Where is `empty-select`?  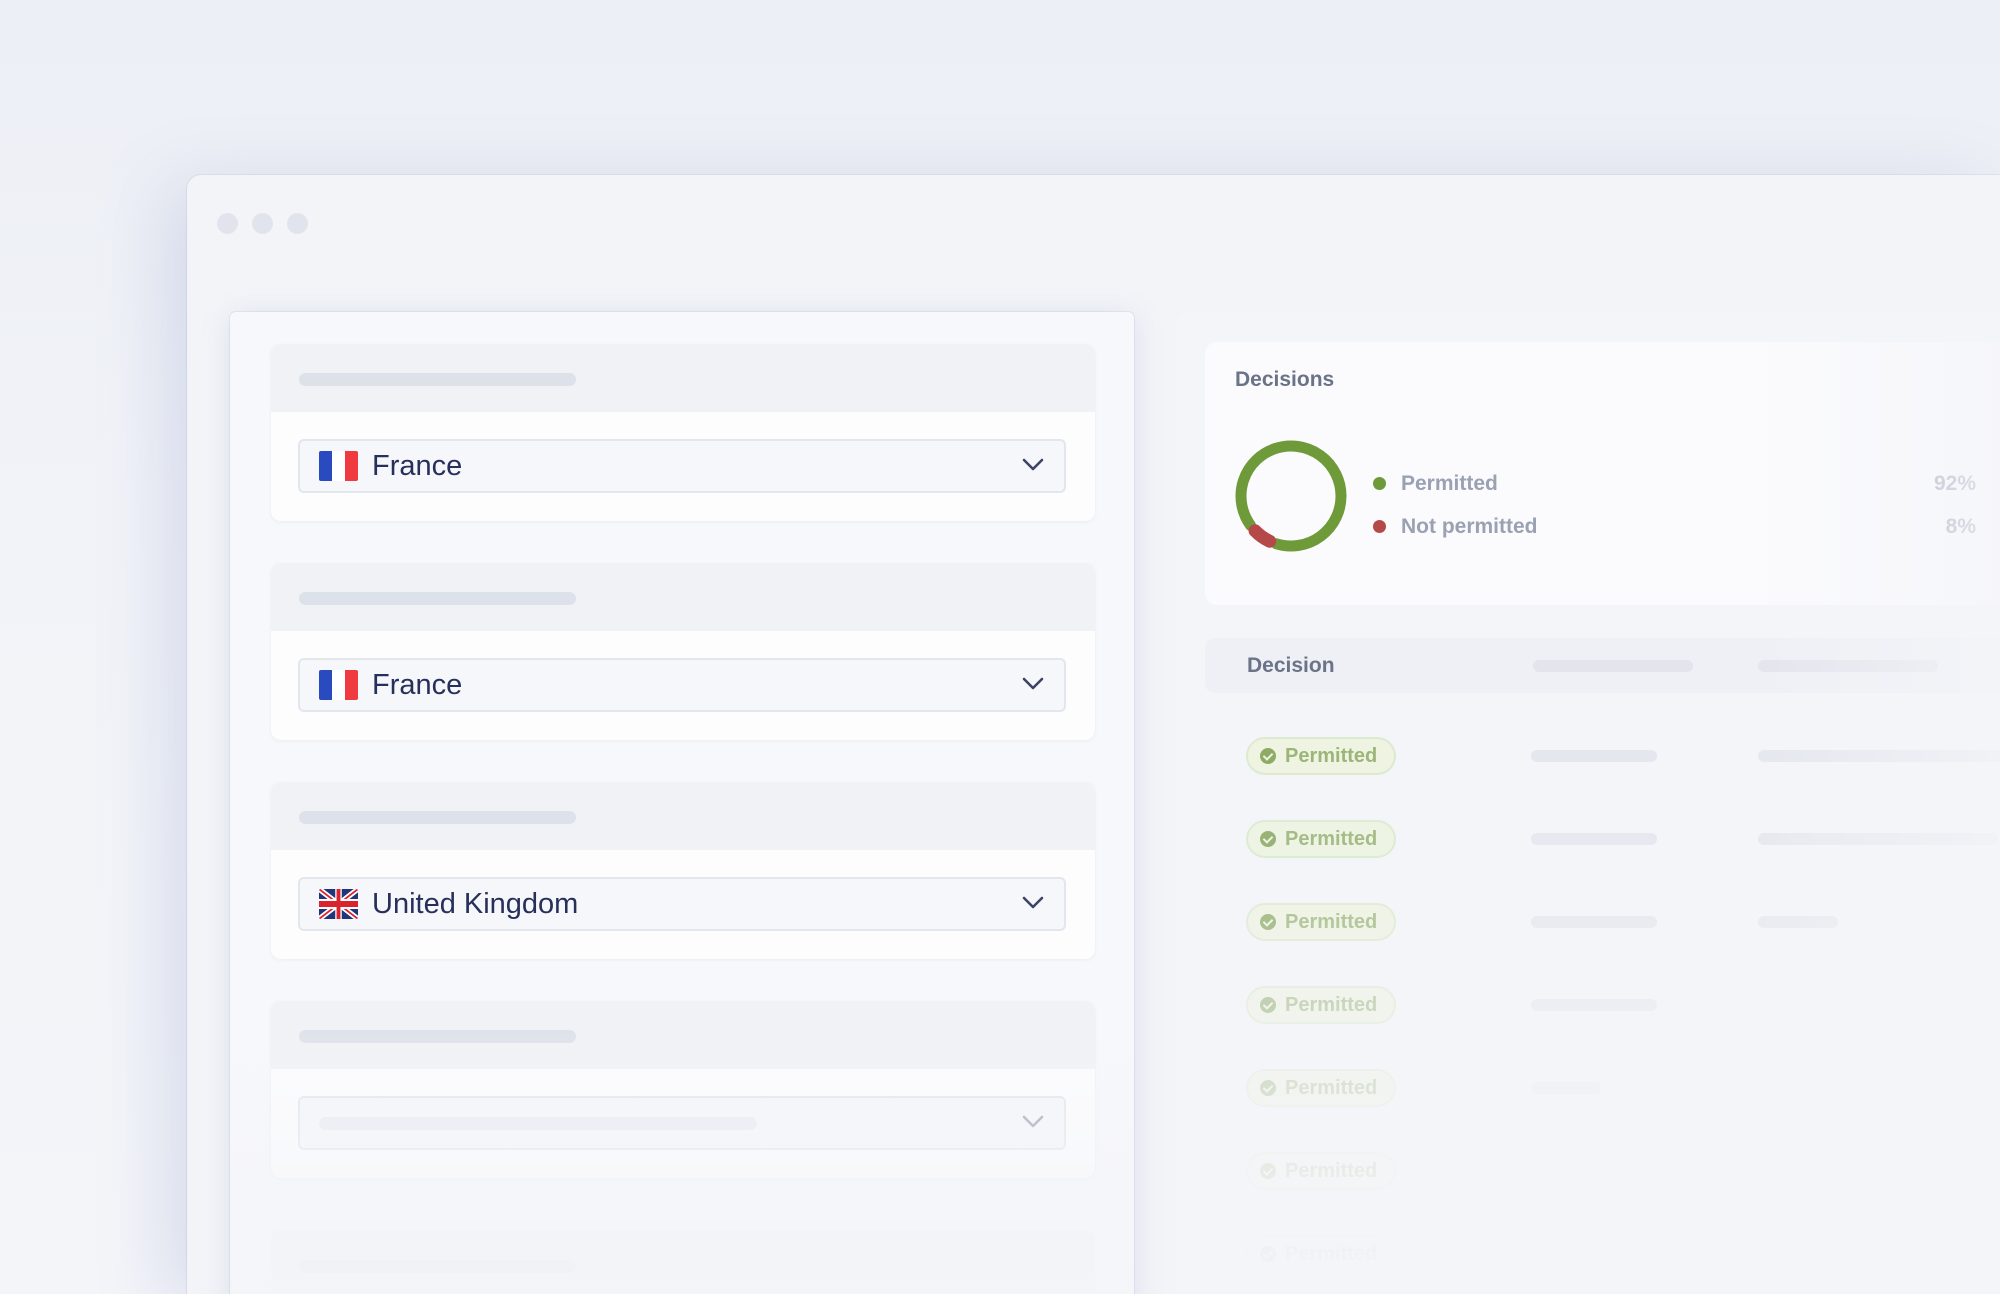
empty-select is located at coordinates (682, 1123).